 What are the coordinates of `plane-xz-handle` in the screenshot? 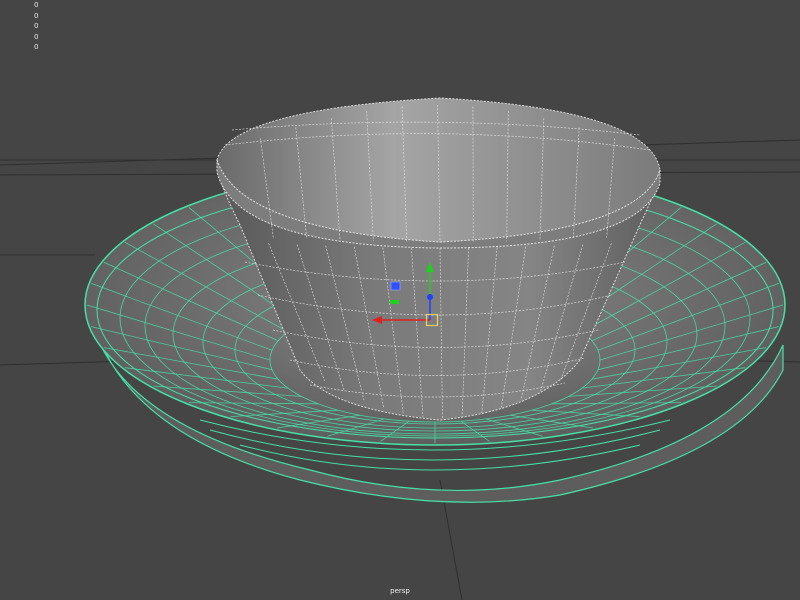 It's located at (394, 302).